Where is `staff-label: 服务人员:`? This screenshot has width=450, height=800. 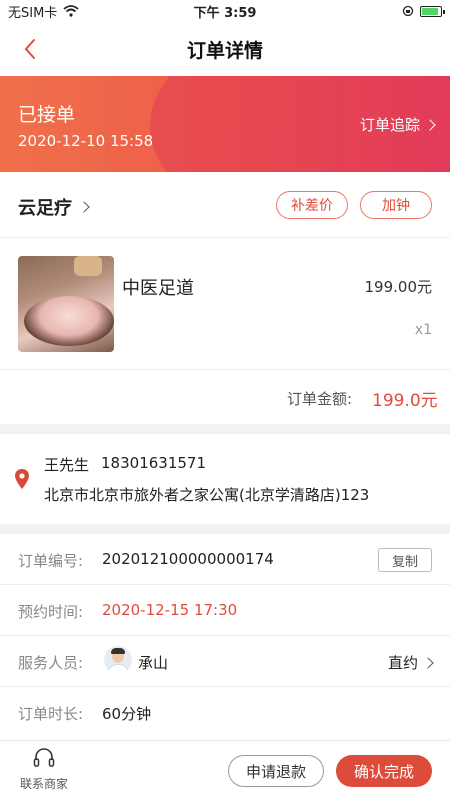 staff-label: 服务人员: is located at coordinates (51, 663).